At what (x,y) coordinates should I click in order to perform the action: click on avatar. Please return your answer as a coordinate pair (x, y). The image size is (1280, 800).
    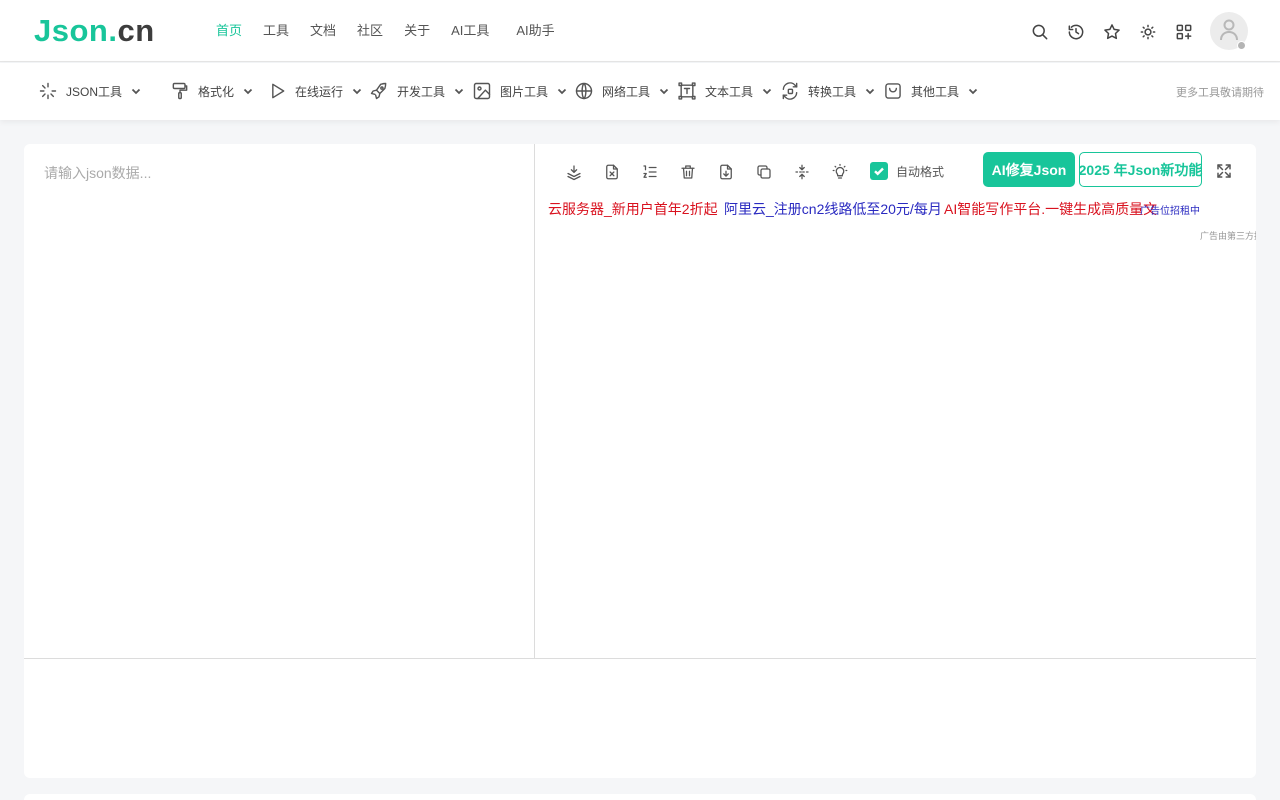
    Looking at the image, I should click on (1229, 31).